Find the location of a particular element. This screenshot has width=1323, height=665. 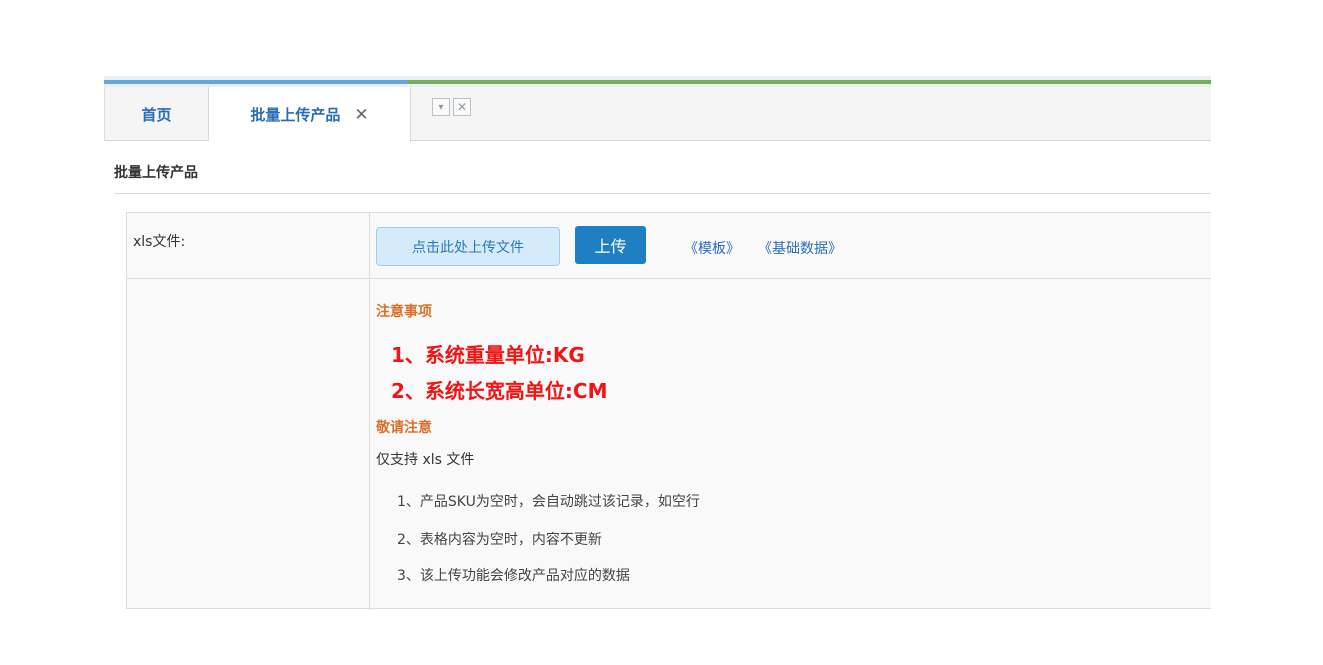

tab-home: 首页 is located at coordinates (157, 114).